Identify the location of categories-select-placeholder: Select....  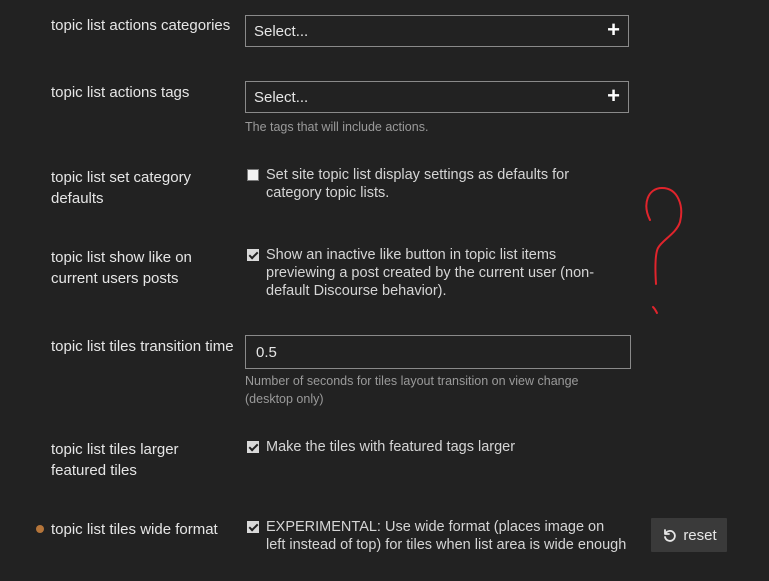
(281, 31).